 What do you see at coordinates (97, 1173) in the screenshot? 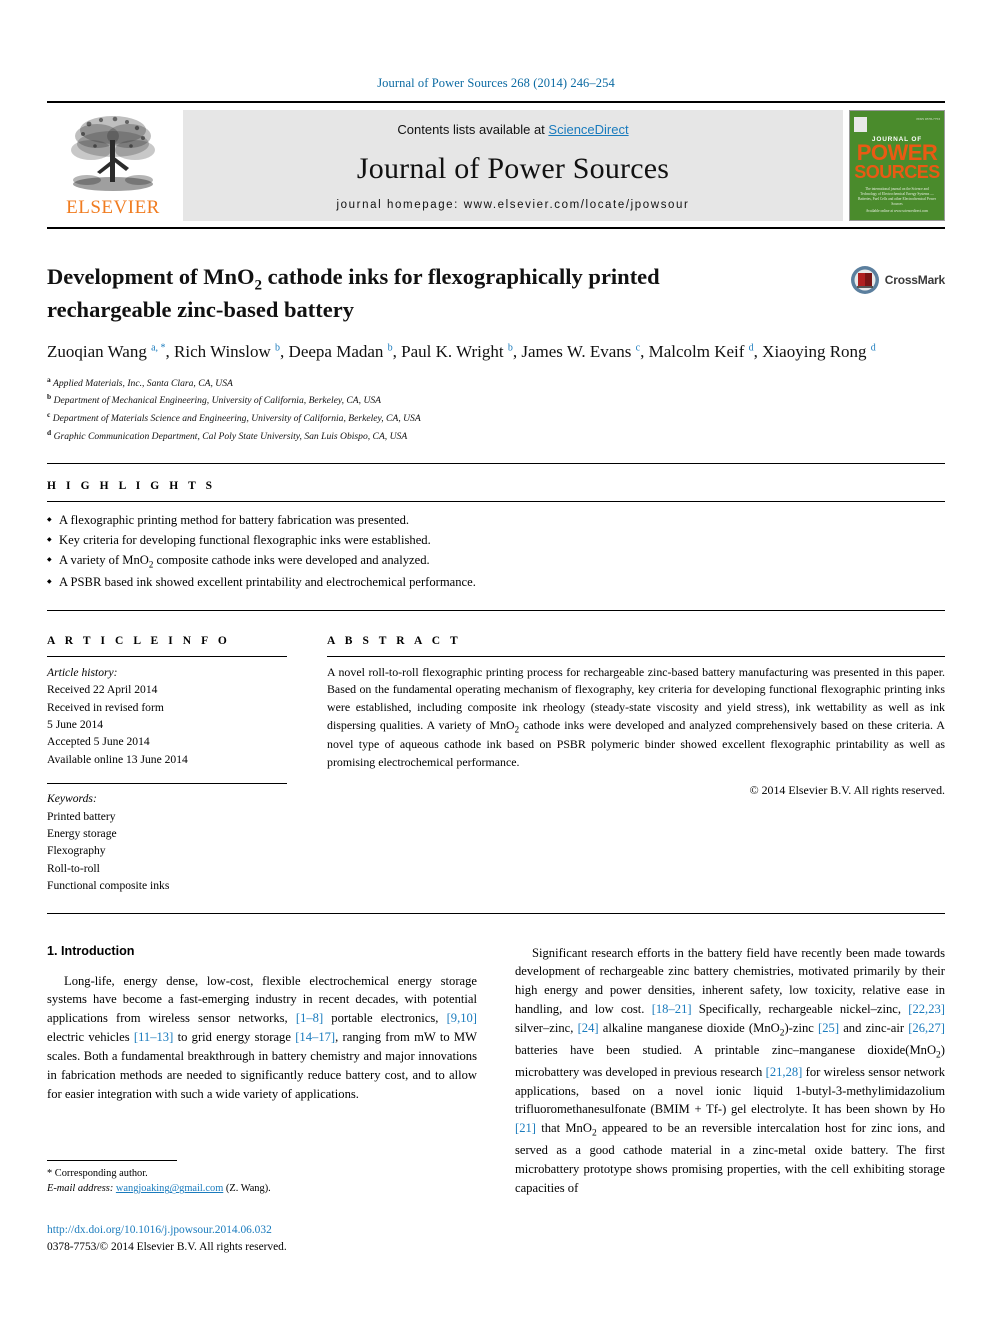
I see `corresponding-author-line: * Corresponding author.` at bounding box center [97, 1173].